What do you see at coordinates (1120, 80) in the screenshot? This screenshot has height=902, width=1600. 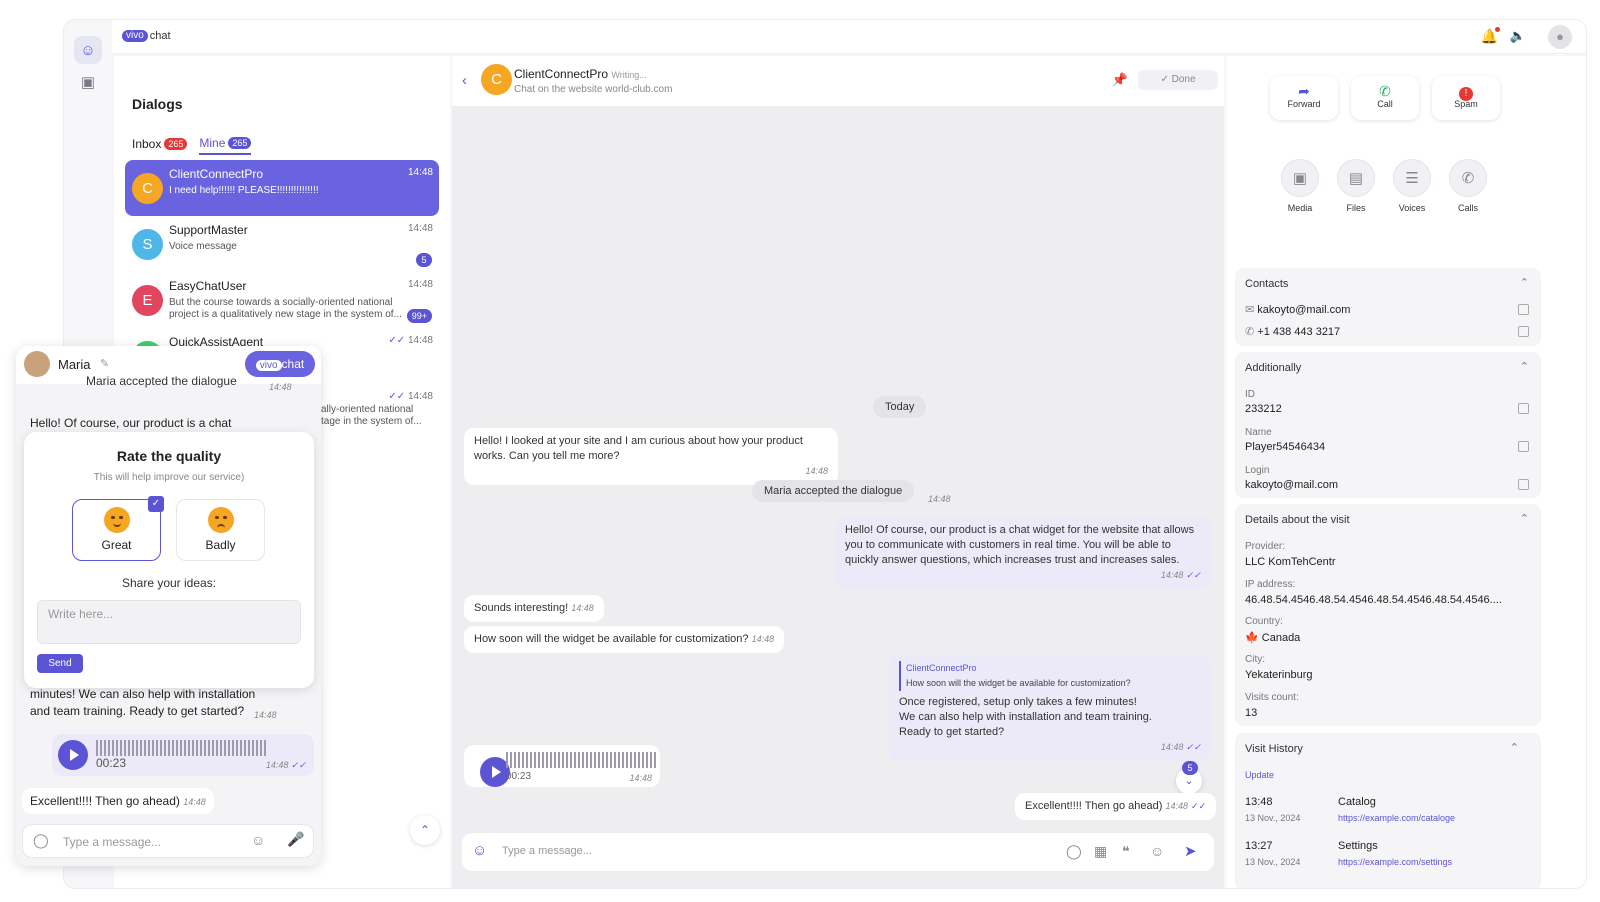 I see `pin-icon: 📌` at bounding box center [1120, 80].